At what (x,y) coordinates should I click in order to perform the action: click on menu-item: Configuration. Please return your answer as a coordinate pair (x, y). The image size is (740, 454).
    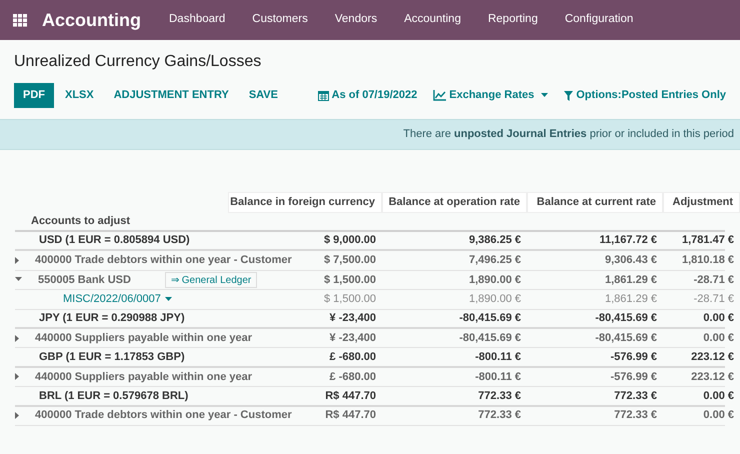
    Looking at the image, I should click on (599, 20).